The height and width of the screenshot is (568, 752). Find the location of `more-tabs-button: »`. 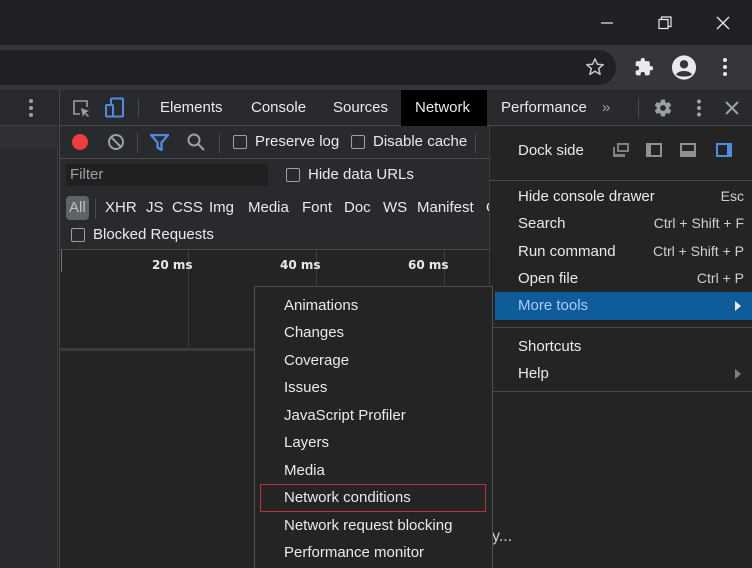

more-tabs-button: » is located at coordinates (606, 108).